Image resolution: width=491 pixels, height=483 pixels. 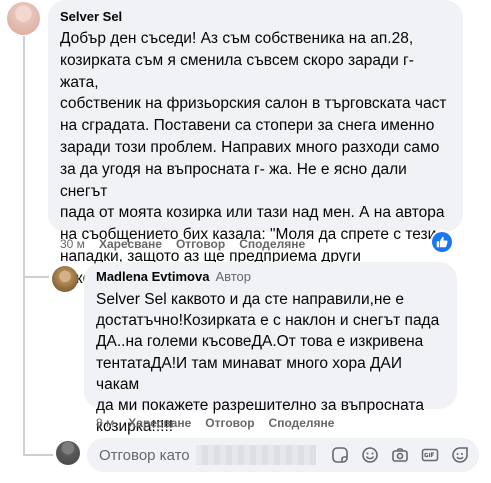 I want to click on reply-author: Madlena Evtimova, so click(x=152, y=276).